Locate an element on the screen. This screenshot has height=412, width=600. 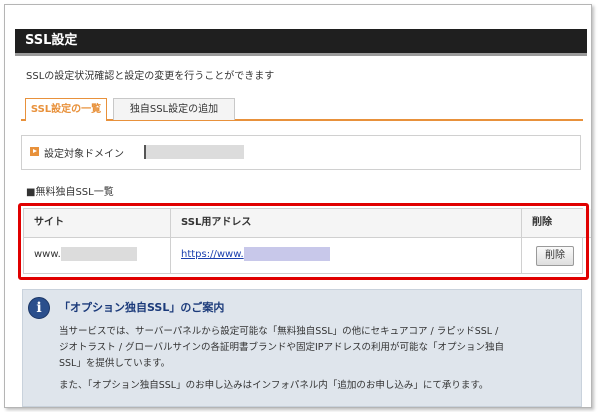
tab-add-ssl: 独自SSL設定の追加 is located at coordinates (174, 109).